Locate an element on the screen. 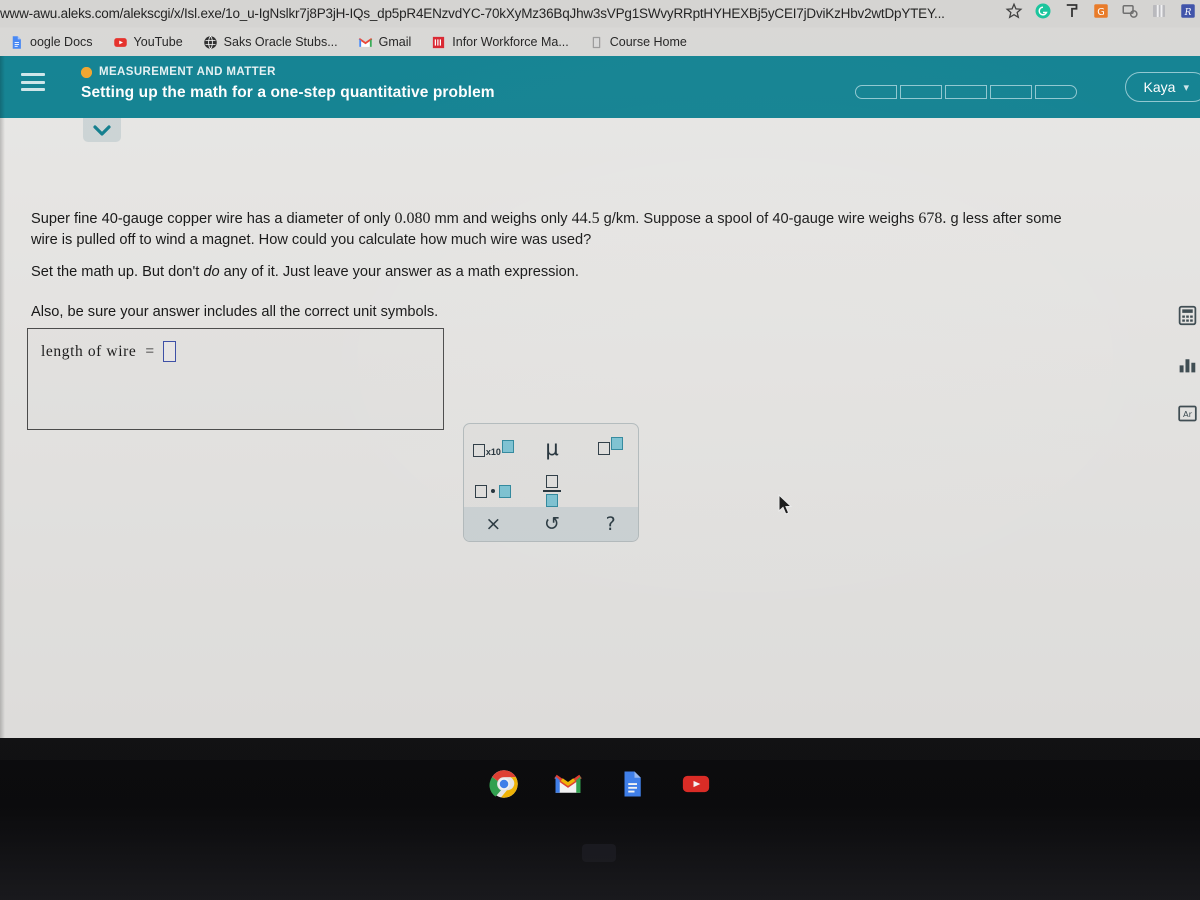  clear-button: × is located at coordinates (493, 524).